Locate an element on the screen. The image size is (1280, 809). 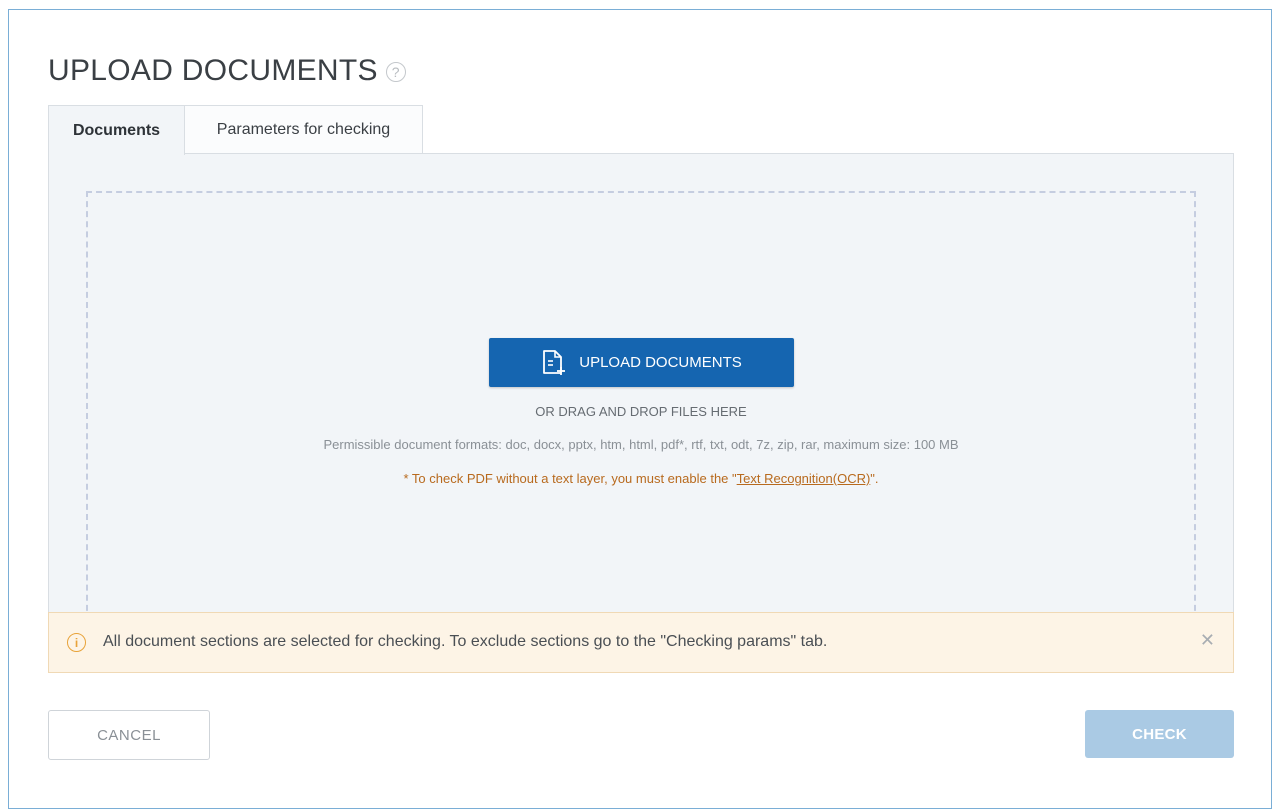
page-title-text: UPLOAD DOCUMENTS is located at coordinates (213, 70).